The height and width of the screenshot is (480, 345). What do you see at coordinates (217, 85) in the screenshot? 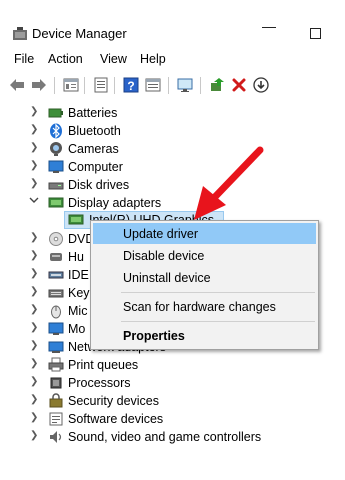
I see `update-driver-icon` at bounding box center [217, 85].